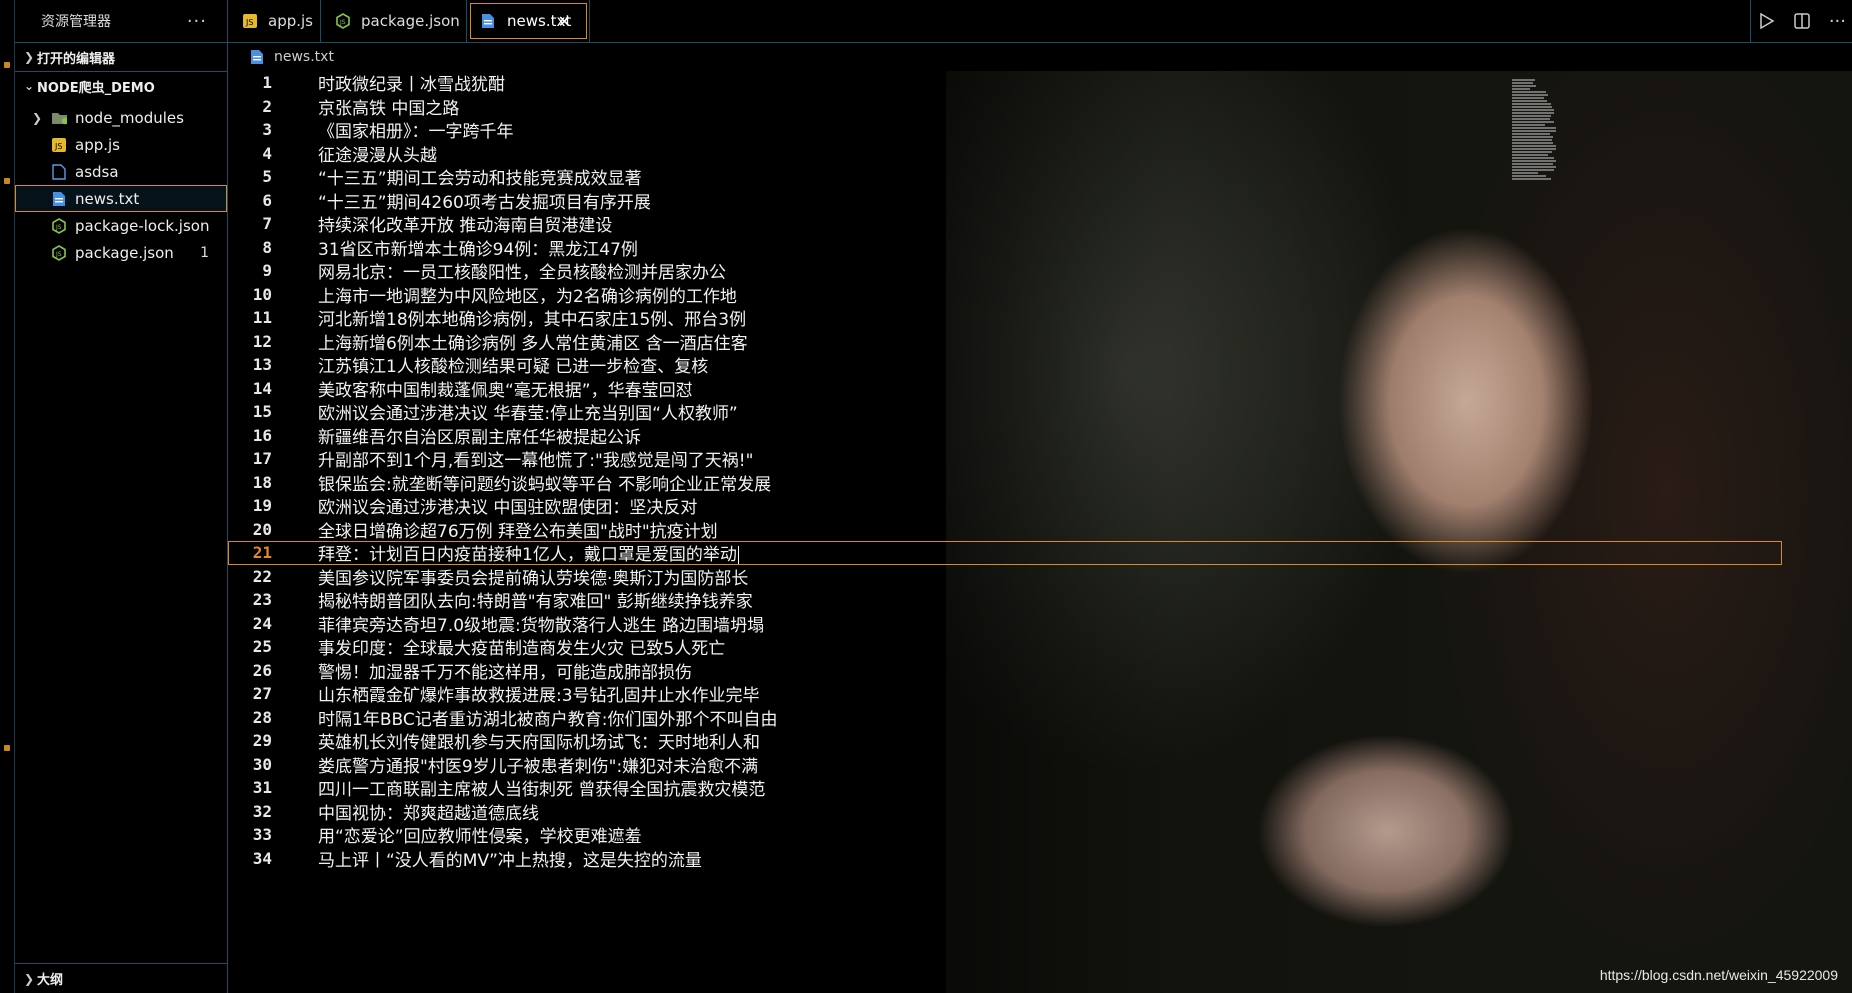 The height and width of the screenshot is (993, 1852). Describe the element at coordinates (267, 83) in the screenshot. I see `line-number: 1` at that location.